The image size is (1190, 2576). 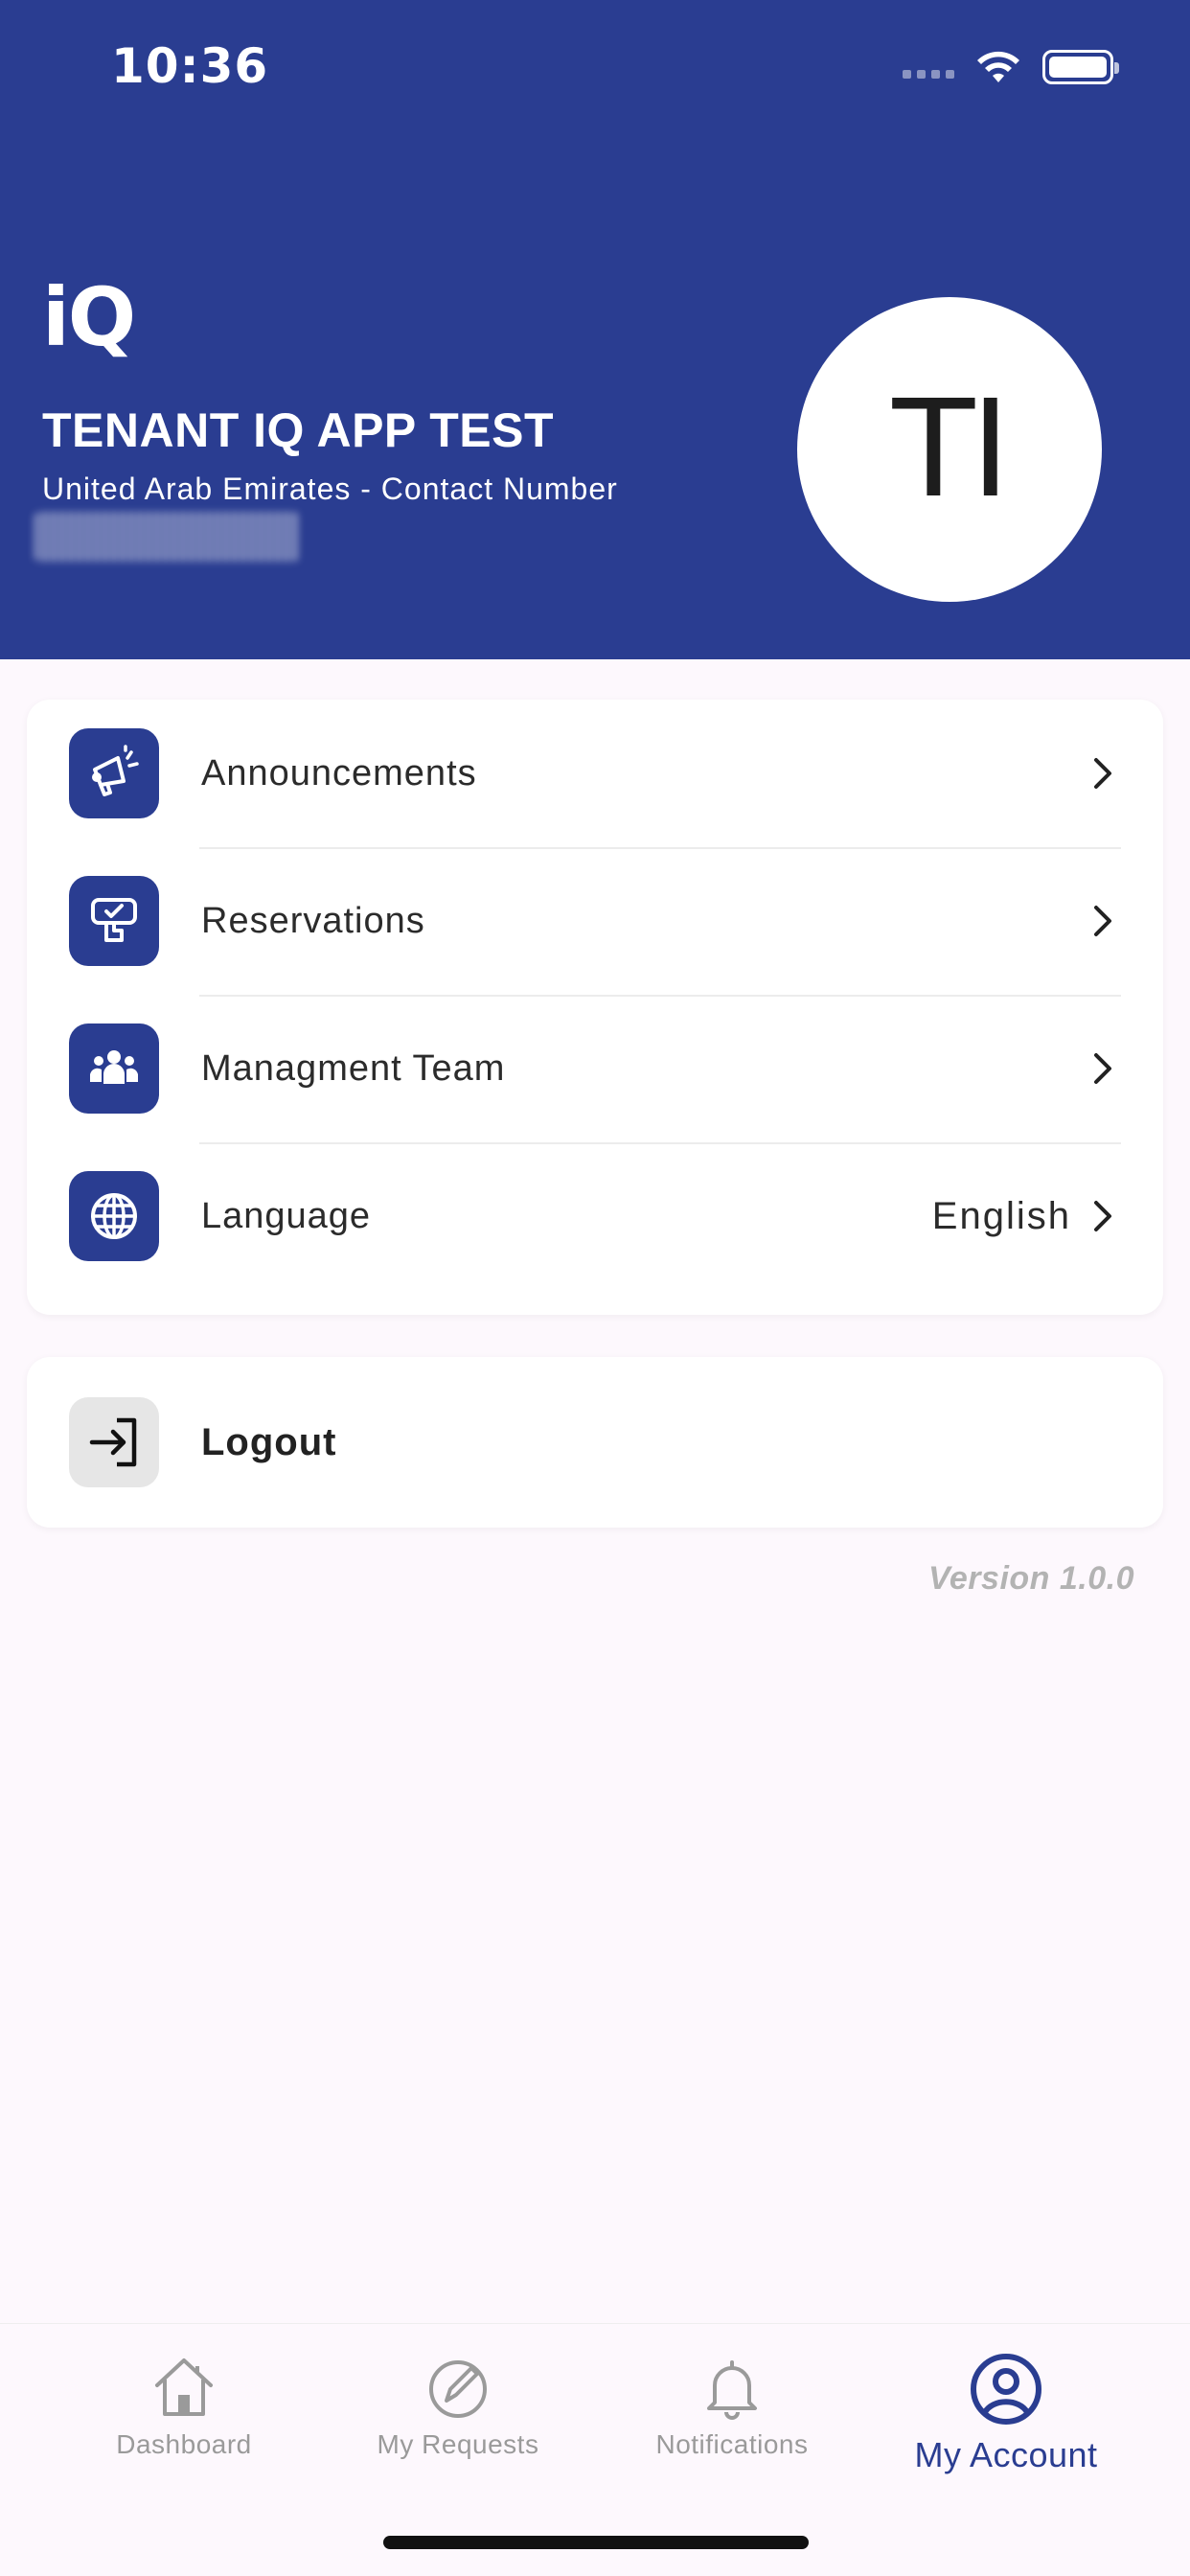 What do you see at coordinates (1006, 2389) in the screenshot?
I see `account-icon` at bounding box center [1006, 2389].